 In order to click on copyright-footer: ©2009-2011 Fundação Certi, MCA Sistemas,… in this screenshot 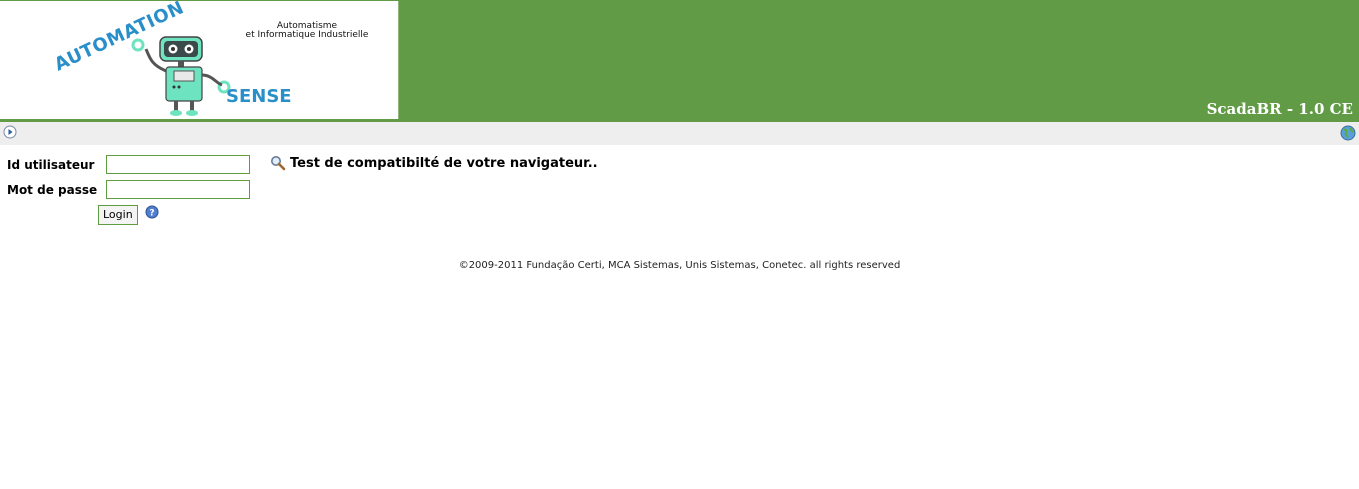, I will do `click(679, 265)`.